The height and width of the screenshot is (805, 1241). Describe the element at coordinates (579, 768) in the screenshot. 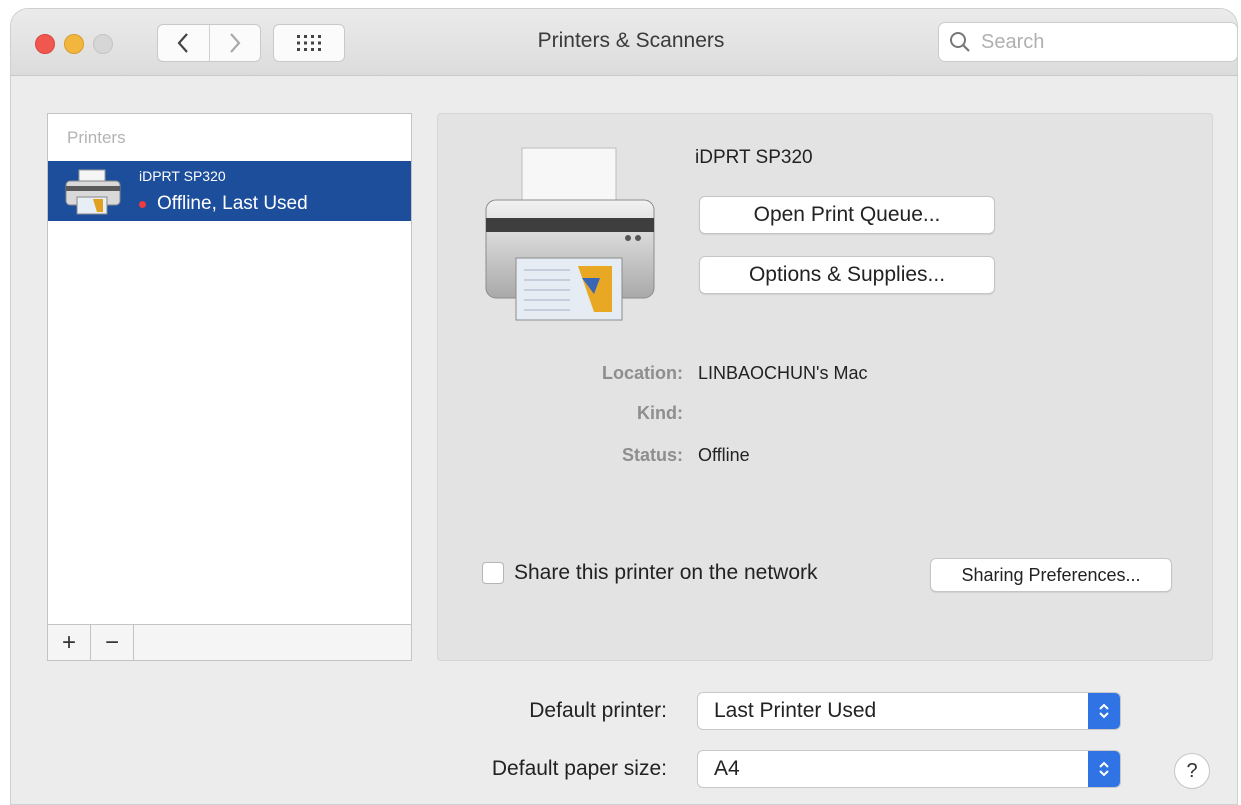

I see `default-paper-size-label: Default paper size:` at that location.